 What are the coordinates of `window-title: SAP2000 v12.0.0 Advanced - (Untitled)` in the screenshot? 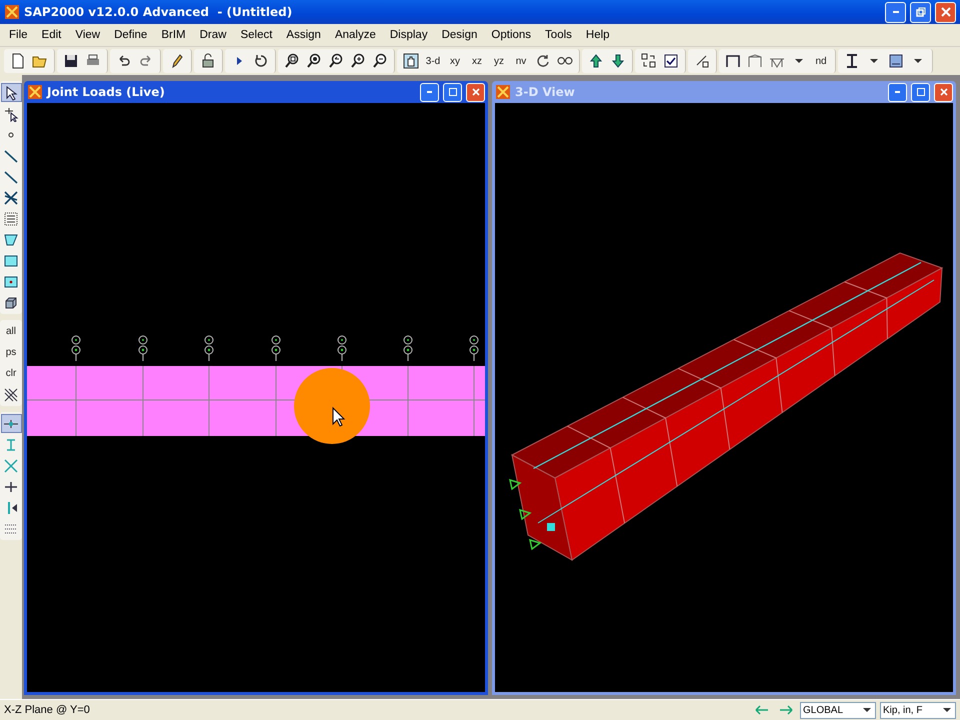 It's located at (159, 12).